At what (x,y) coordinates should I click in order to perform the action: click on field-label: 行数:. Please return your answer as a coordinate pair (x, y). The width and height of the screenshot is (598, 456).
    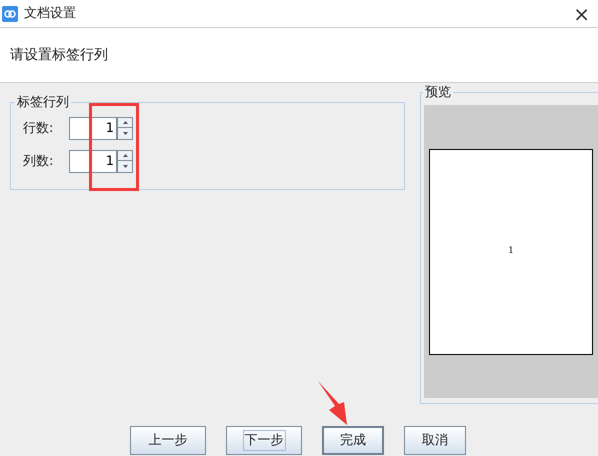
    Looking at the image, I should click on (38, 129).